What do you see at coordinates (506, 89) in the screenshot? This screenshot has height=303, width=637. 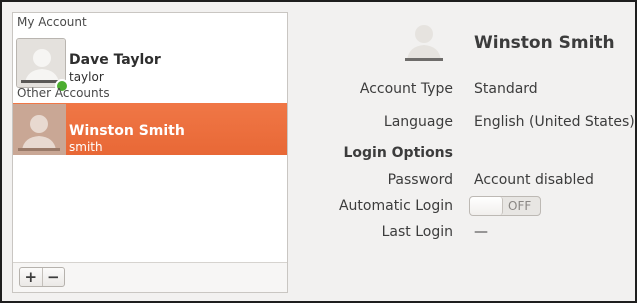 I see `account-type-value: Standard` at bounding box center [506, 89].